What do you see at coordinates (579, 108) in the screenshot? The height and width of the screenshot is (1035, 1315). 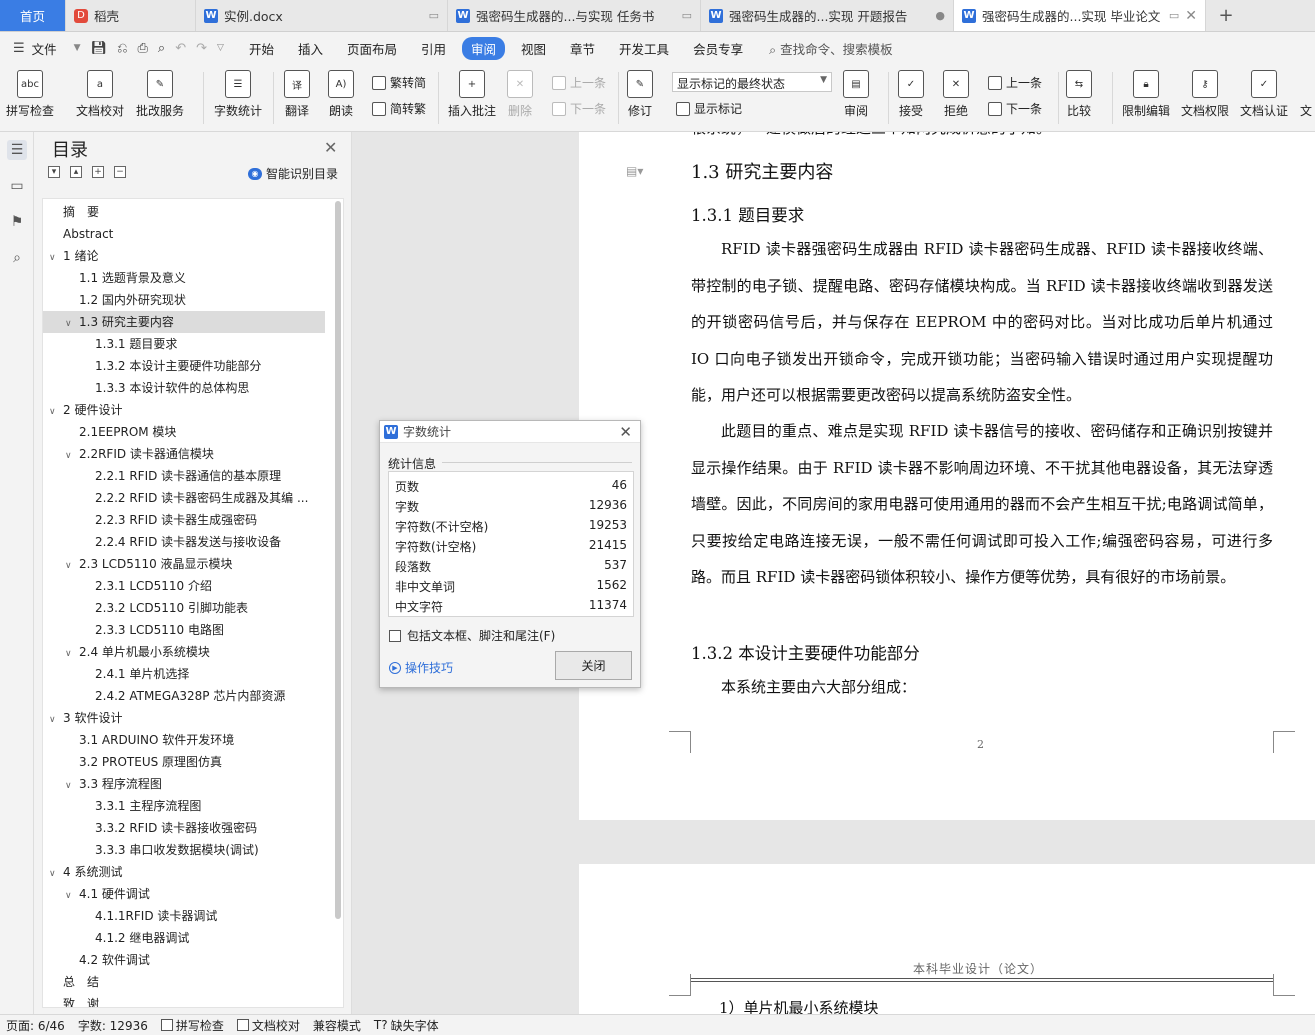 I see `next-comment-button: 下一条` at bounding box center [579, 108].